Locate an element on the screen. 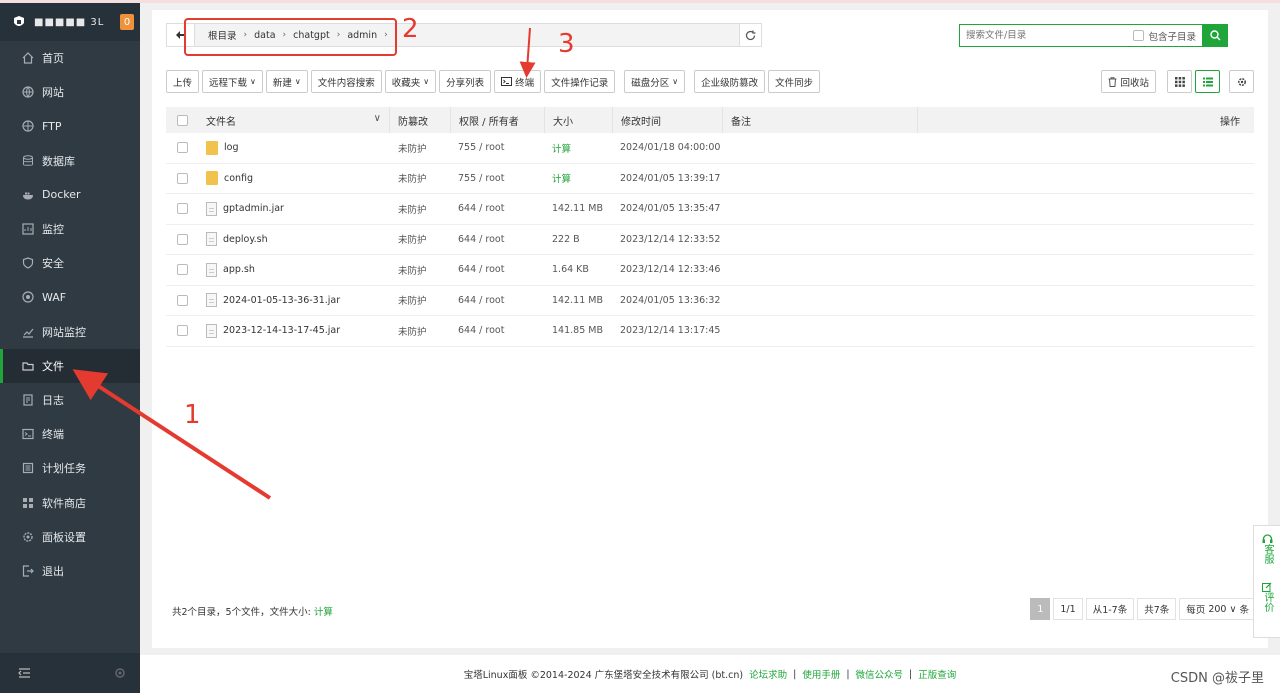 Image resolution: width=1280 pixels, height=693 pixels. sidebar-item-3: 数据库 is located at coordinates (70, 161).